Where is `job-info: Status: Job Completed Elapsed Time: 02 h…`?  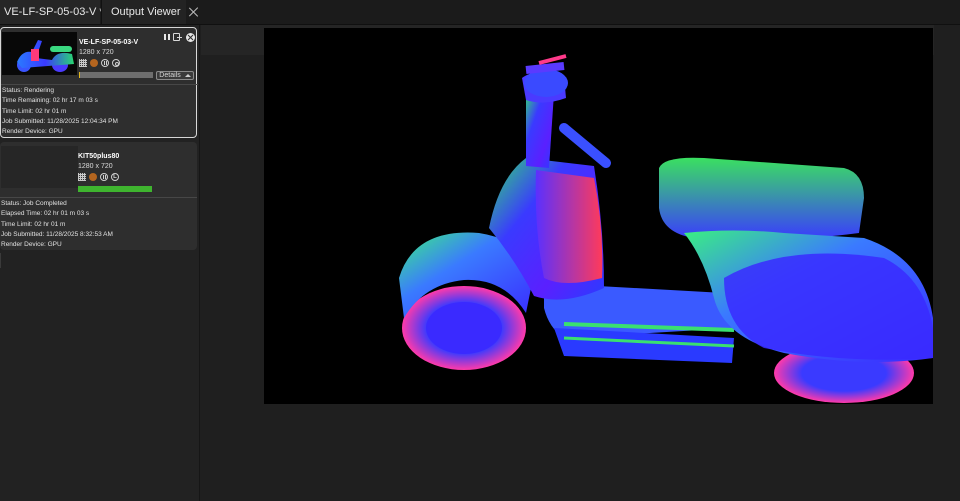
job-info: Status: Job Completed Elapsed Time: 02 h… is located at coordinates (57, 224).